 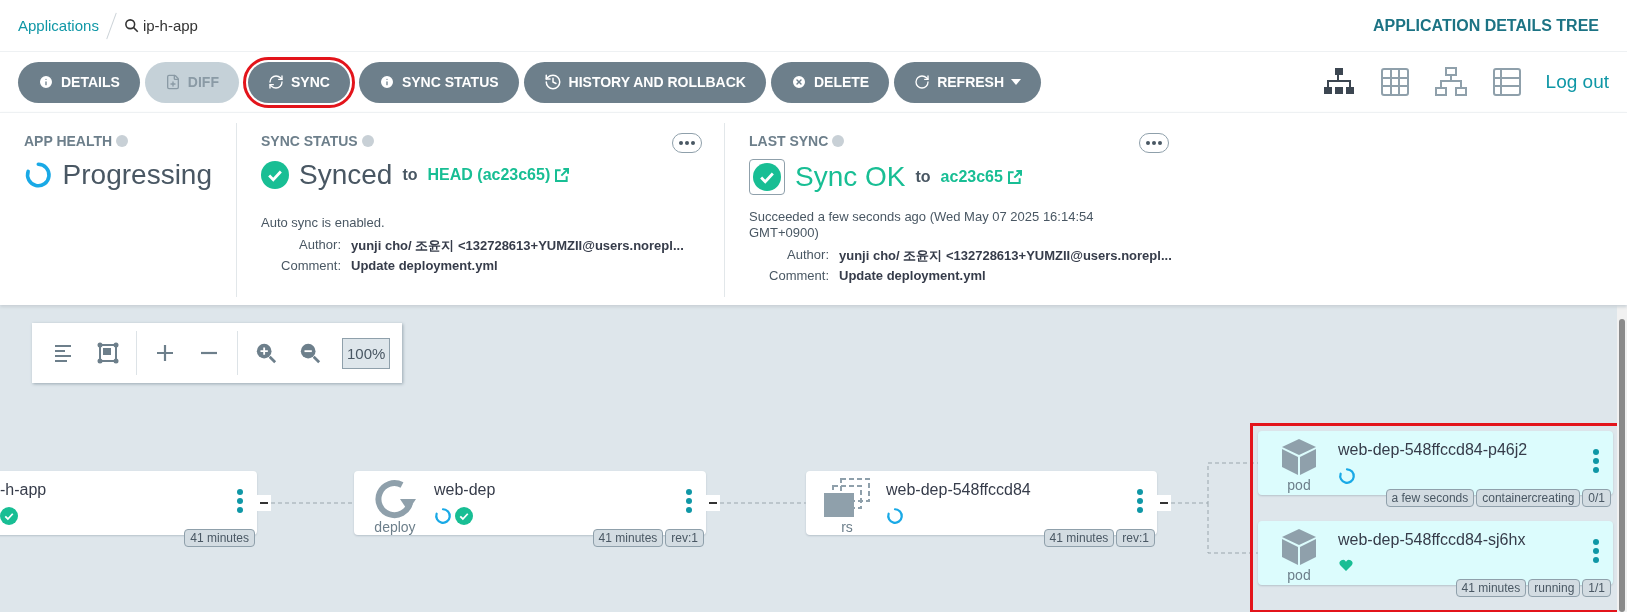 I want to click on scrollbar, so click(x=1622, y=458).